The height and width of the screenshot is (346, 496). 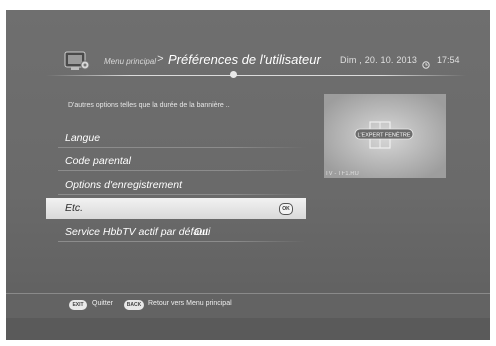 What do you see at coordinates (77, 61) in the screenshot?
I see `settings-tv-icon` at bounding box center [77, 61].